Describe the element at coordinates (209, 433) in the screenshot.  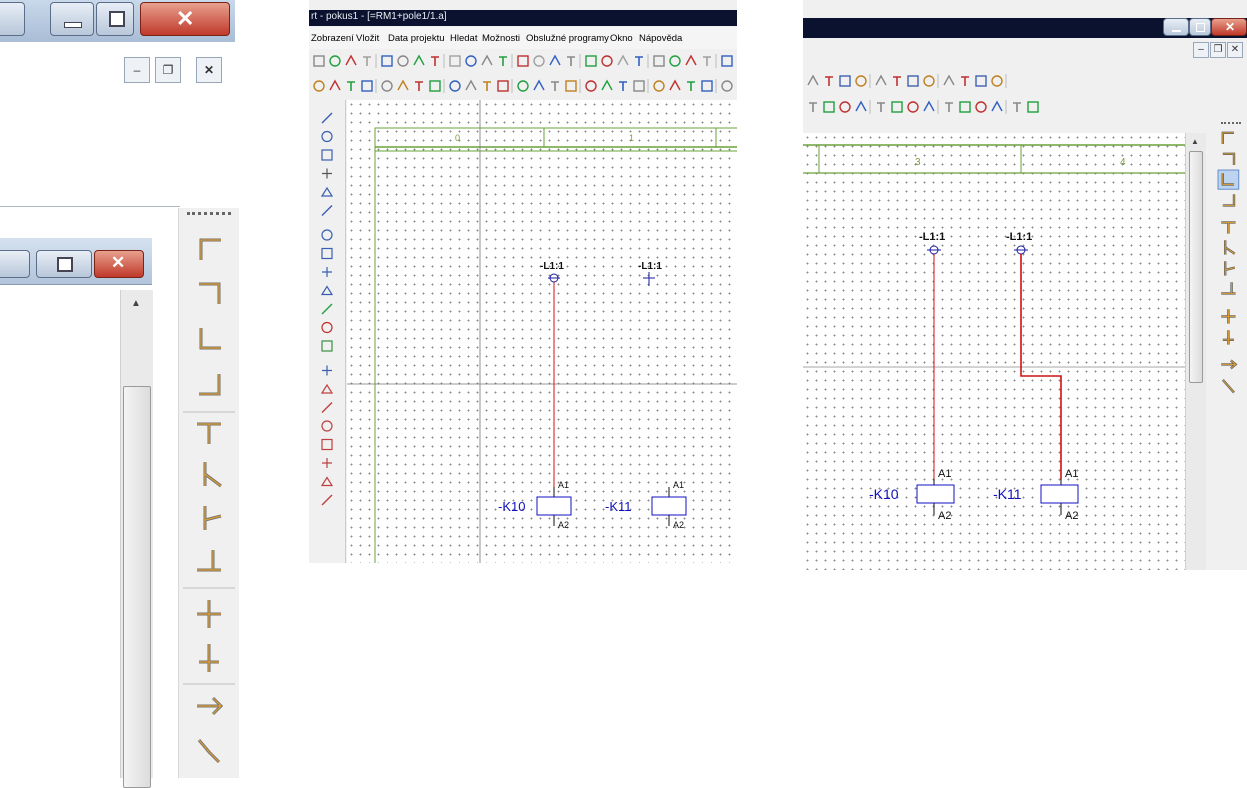
I see `tee-down-icon` at that location.